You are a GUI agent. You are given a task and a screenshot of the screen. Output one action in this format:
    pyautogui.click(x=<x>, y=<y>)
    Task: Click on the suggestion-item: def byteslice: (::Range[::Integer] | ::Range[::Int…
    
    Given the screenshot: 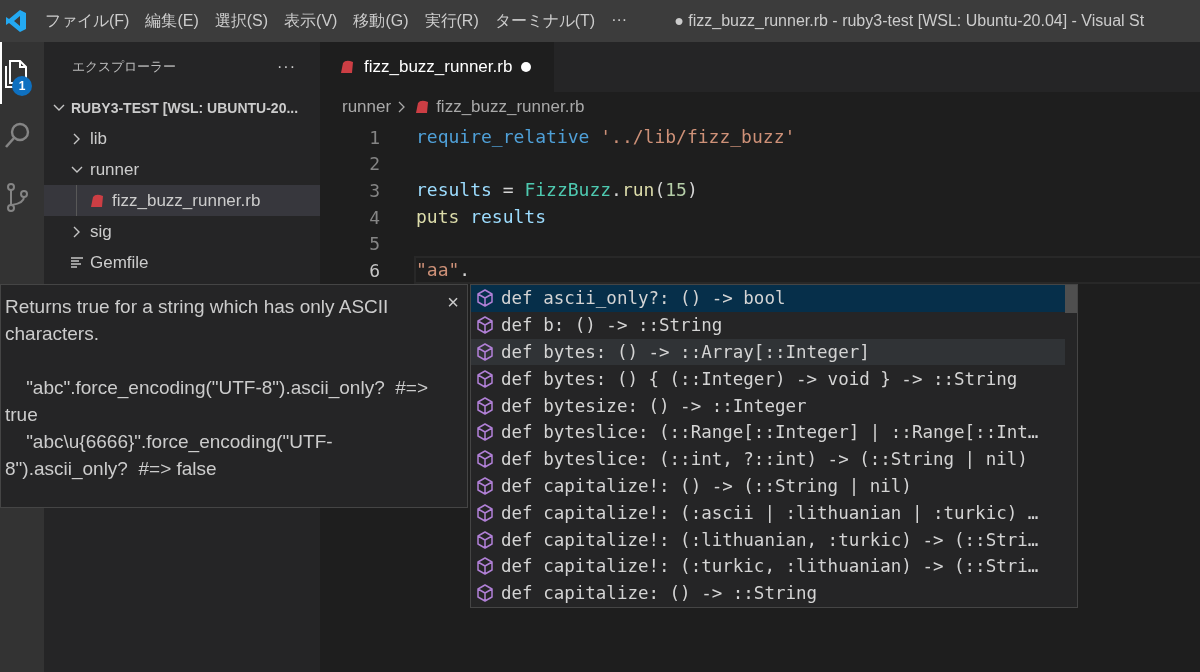 What is the action you would take?
    pyautogui.click(x=768, y=432)
    